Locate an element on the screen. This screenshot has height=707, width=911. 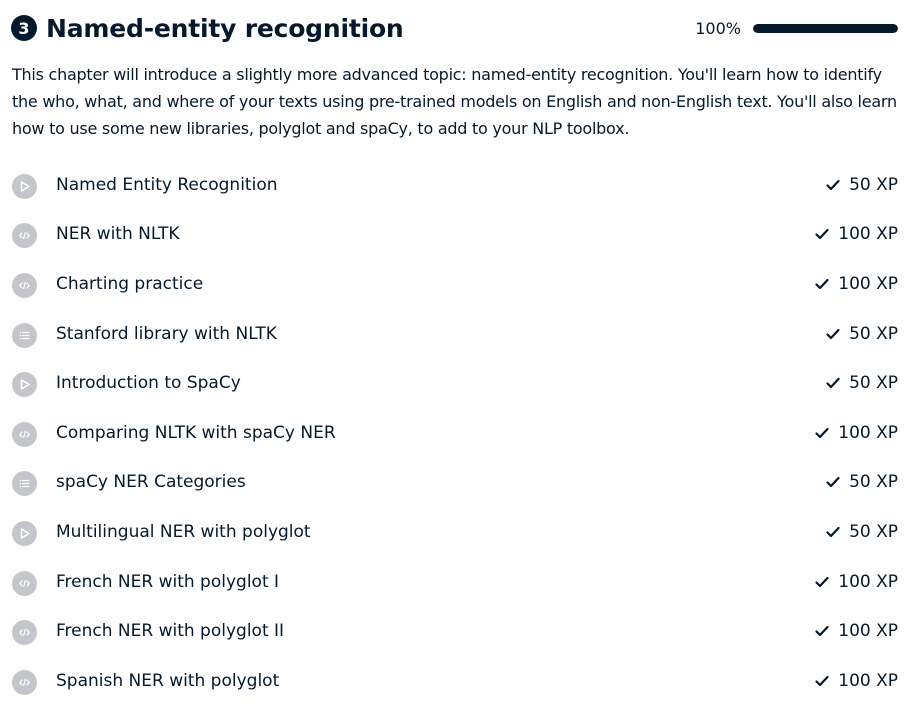
chapter-progress: 100% is located at coordinates (796, 28).